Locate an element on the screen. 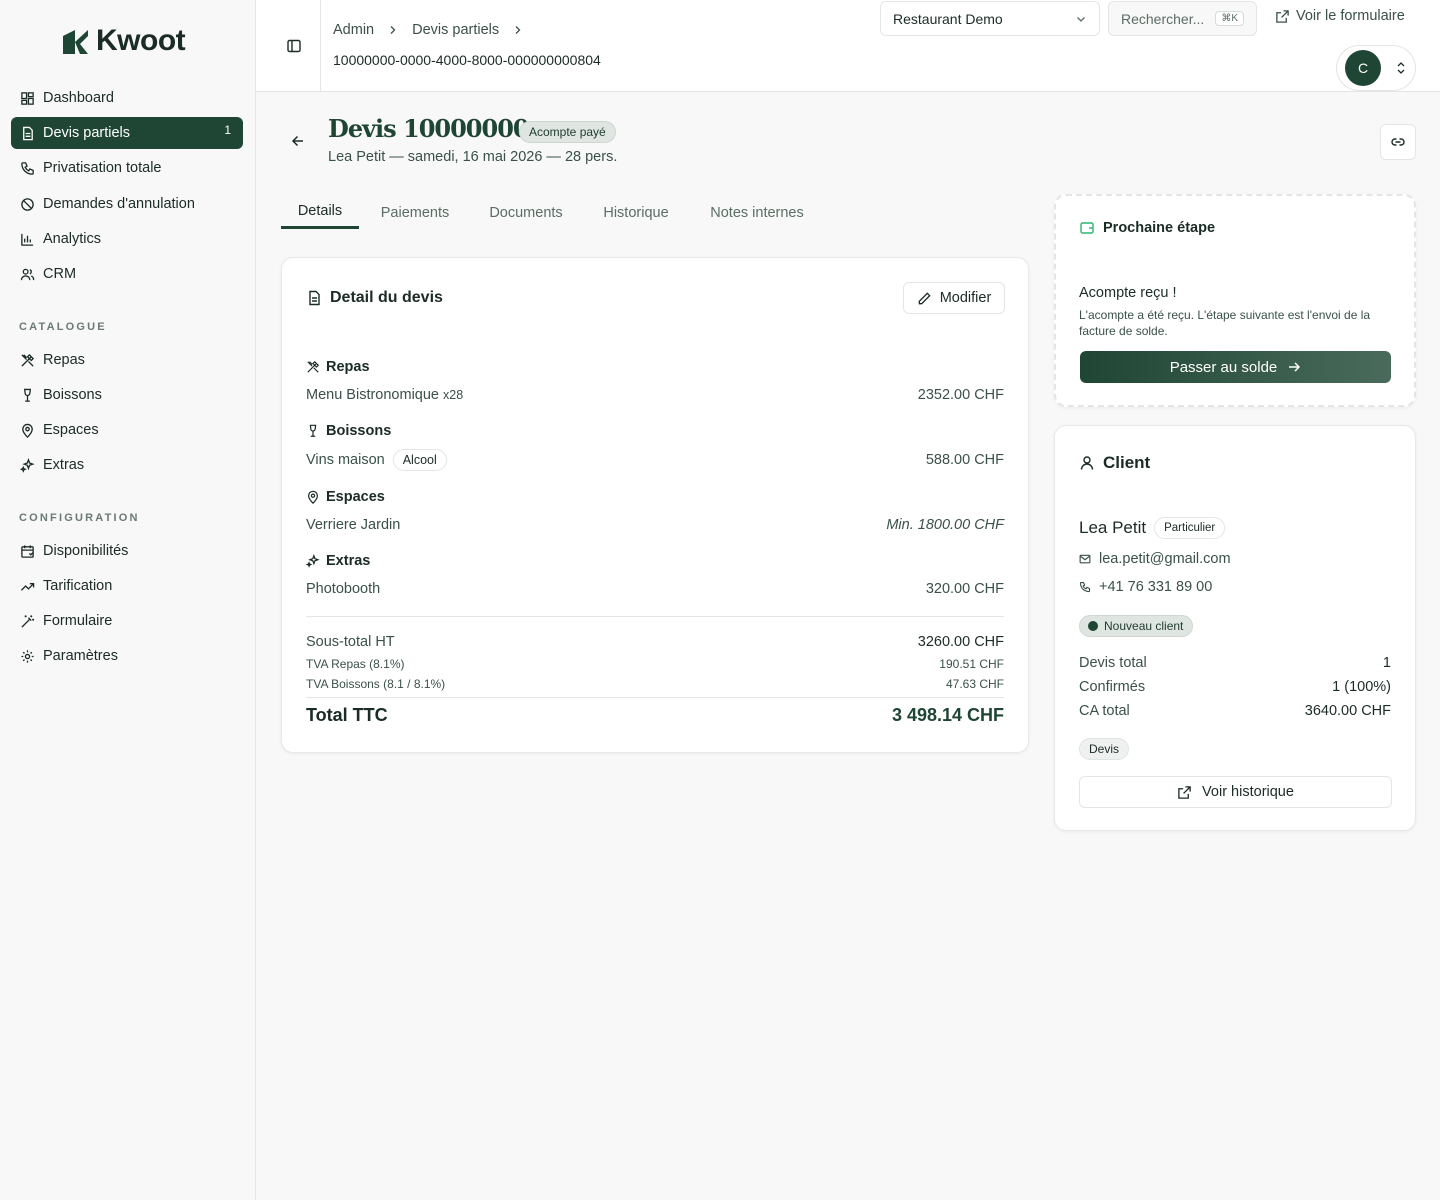 This screenshot has width=1440, height=1200. sidebar-item-annulation: Demandes d'annulation is located at coordinates (127, 204).